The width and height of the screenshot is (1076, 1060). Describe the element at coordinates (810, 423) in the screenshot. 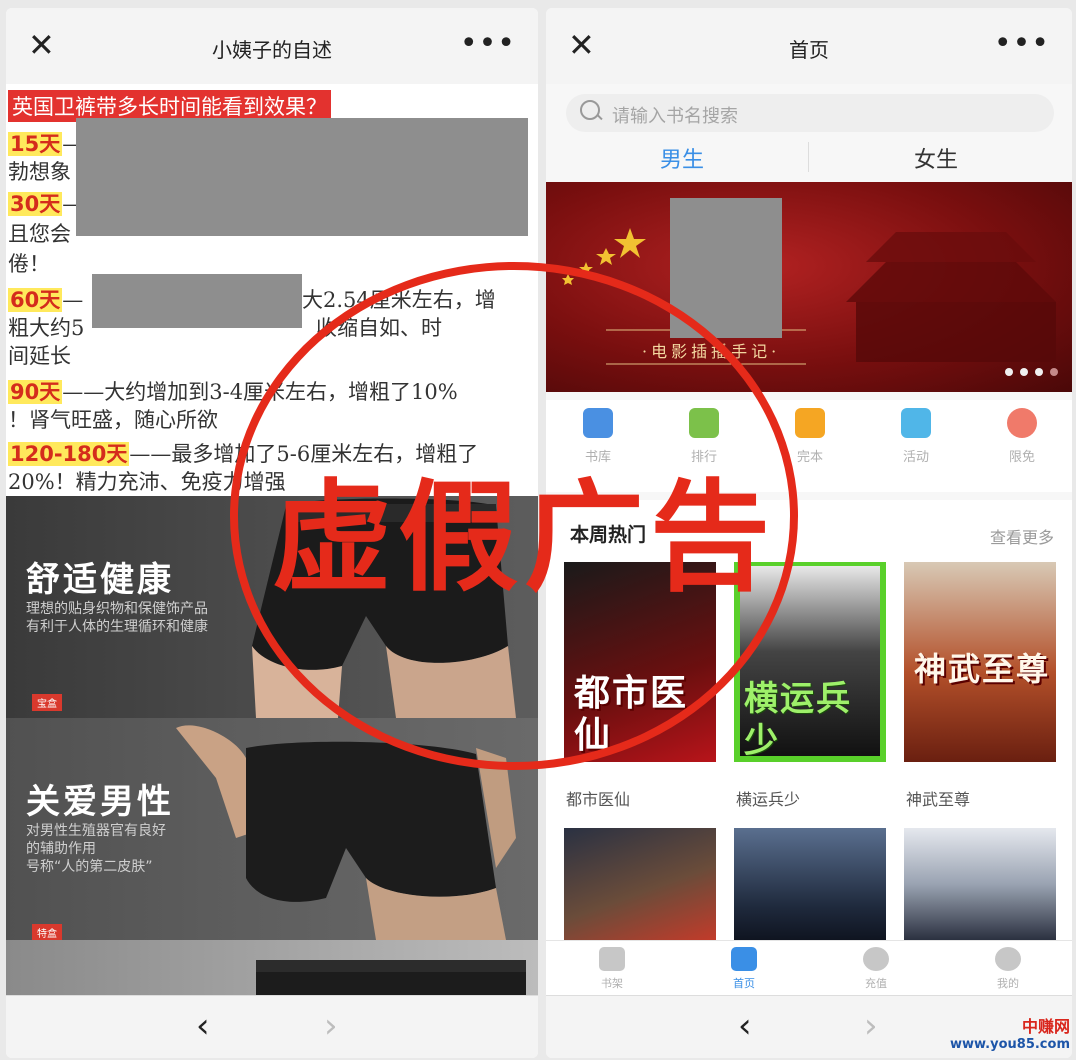

I see `complete-icon` at that location.